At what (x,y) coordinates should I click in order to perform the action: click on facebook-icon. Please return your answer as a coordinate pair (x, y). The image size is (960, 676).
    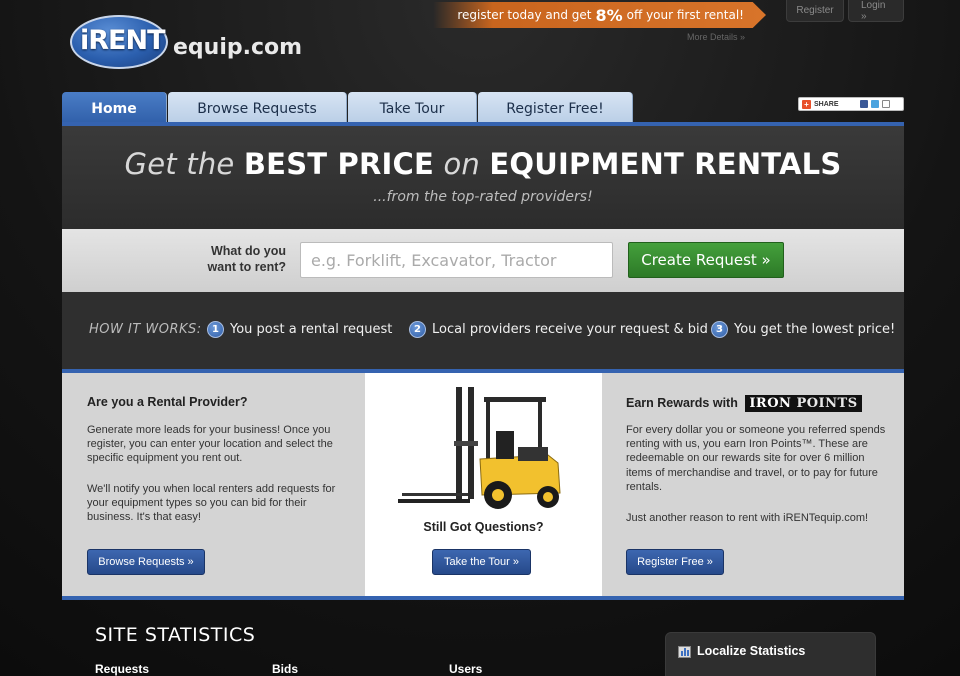
    Looking at the image, I should click on (863, 104).